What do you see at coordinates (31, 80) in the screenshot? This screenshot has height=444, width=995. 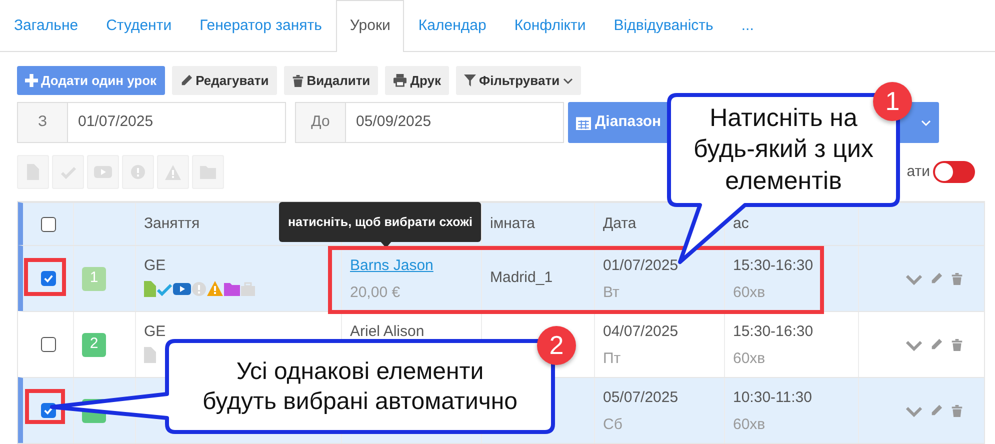 I see `plus-icon` at bounding box center [31, 80].